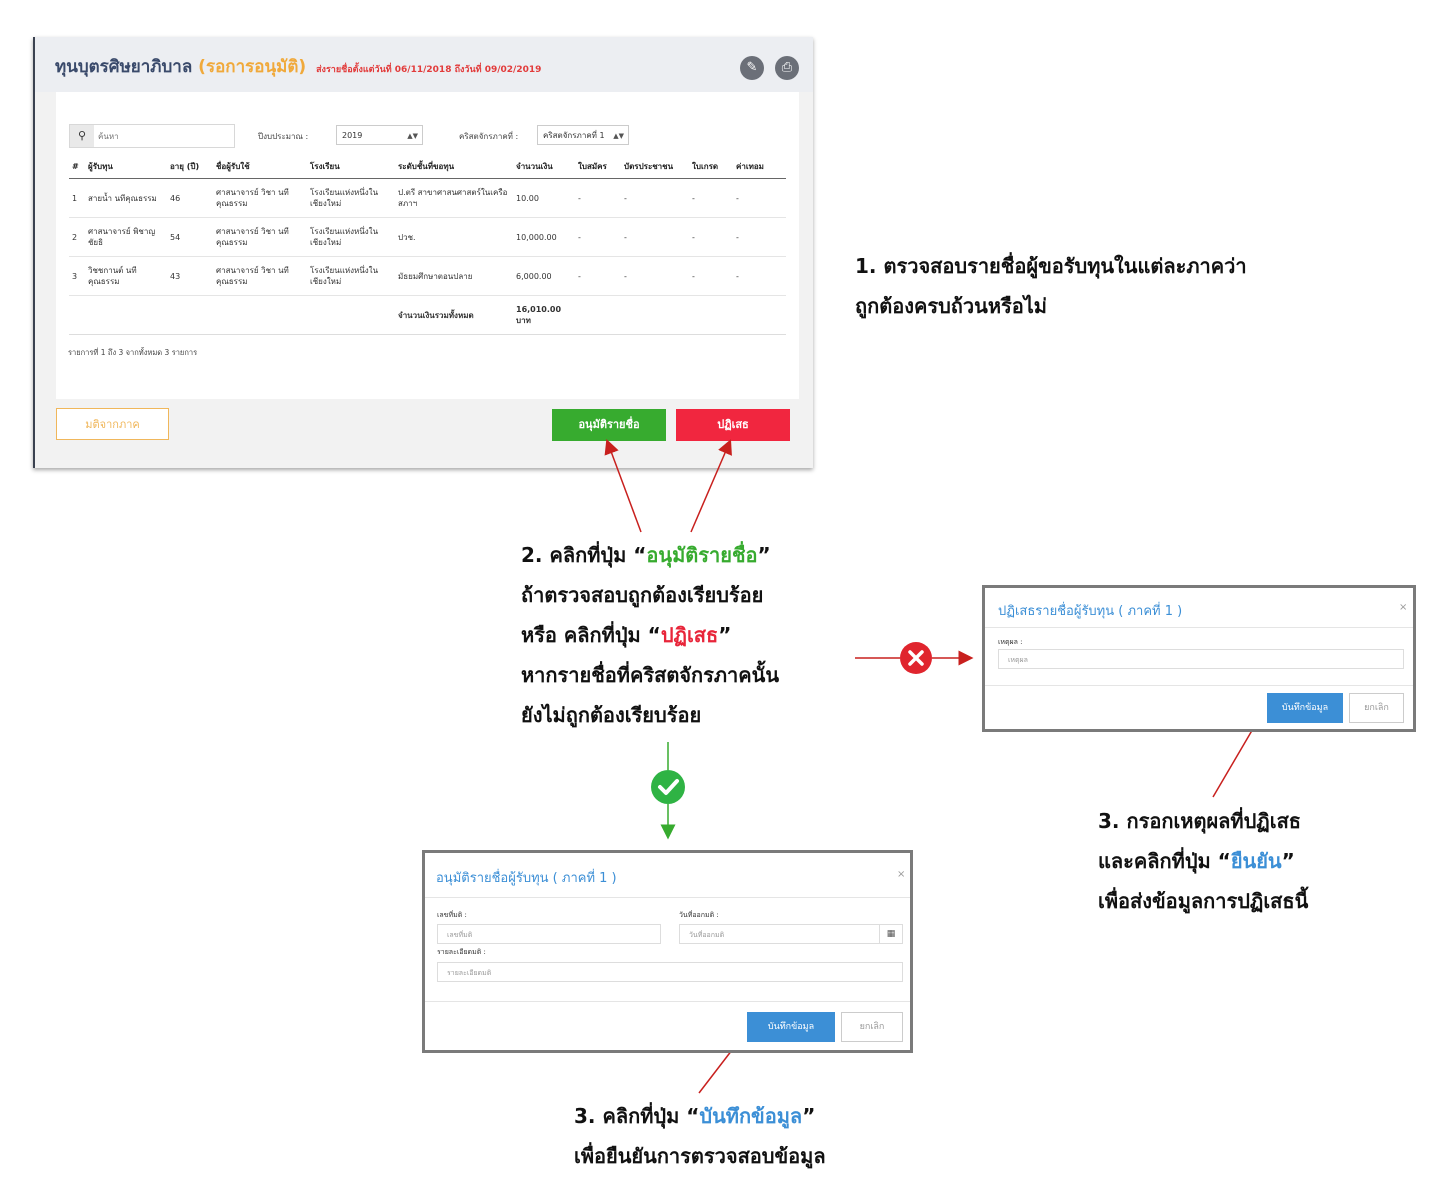  Describe the element at coordinates (791, 934) in the screenshot. I see `date-input: วันที่ออกมติ ▦` at that location.